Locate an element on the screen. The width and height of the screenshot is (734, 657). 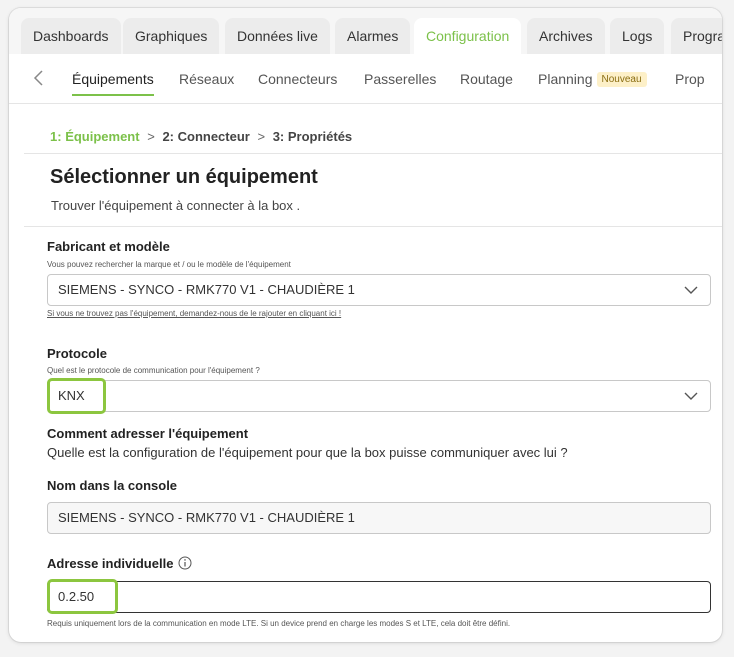
individual-address-label-text: Adresse individuelle is located at coordinates (110, 563).